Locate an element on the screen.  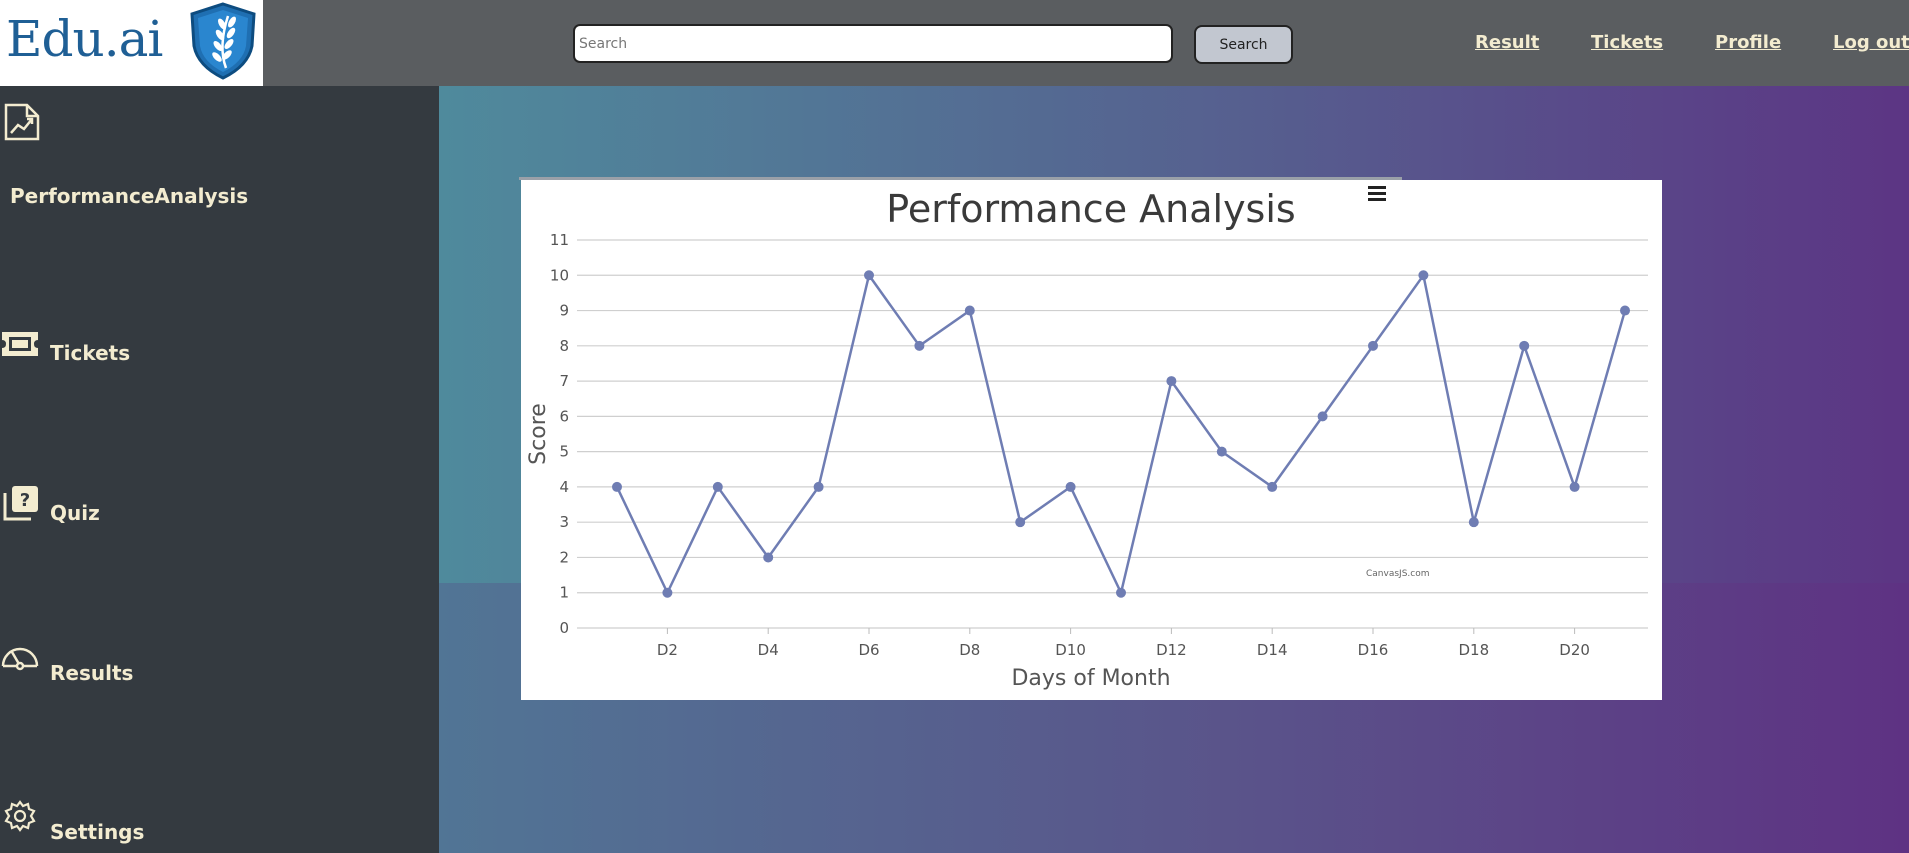
sidebar-item-label: Tickets is located at coordinates (90, 353).